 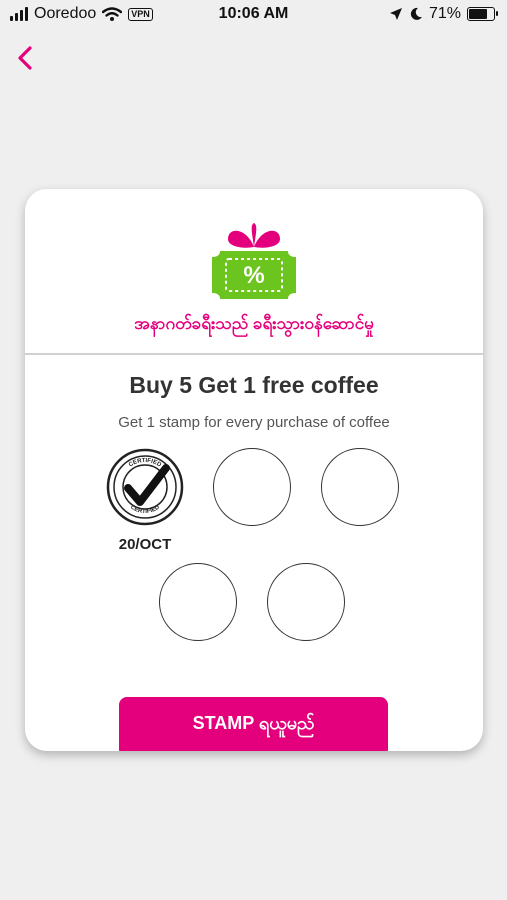 I want to click on card-subtitle: အနာဂတ်ခရီးသည် ခရီးသွားဝန်ဆောင်မှု, so click(x=254, y=323).